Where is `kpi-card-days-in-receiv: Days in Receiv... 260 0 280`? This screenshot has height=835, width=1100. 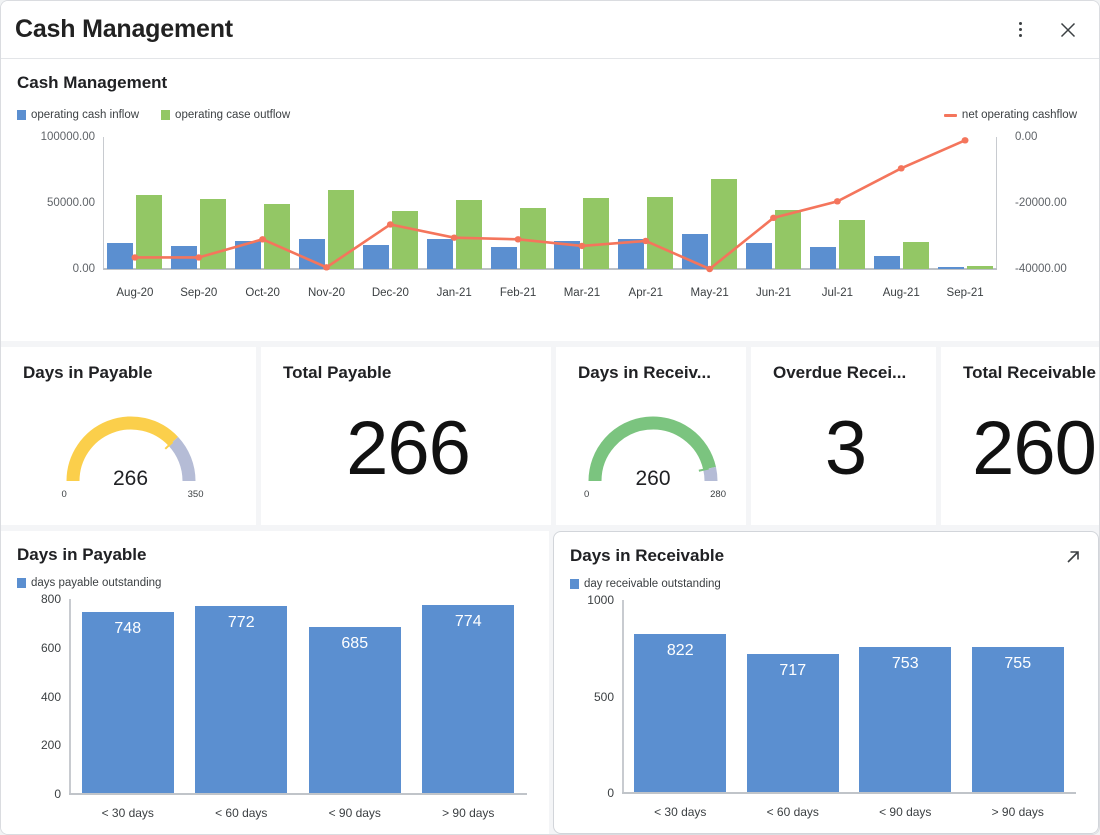
kpi-card-days-in-receiv: Days in Receiv... 260 0 280 is located at coordinates (651, 436).